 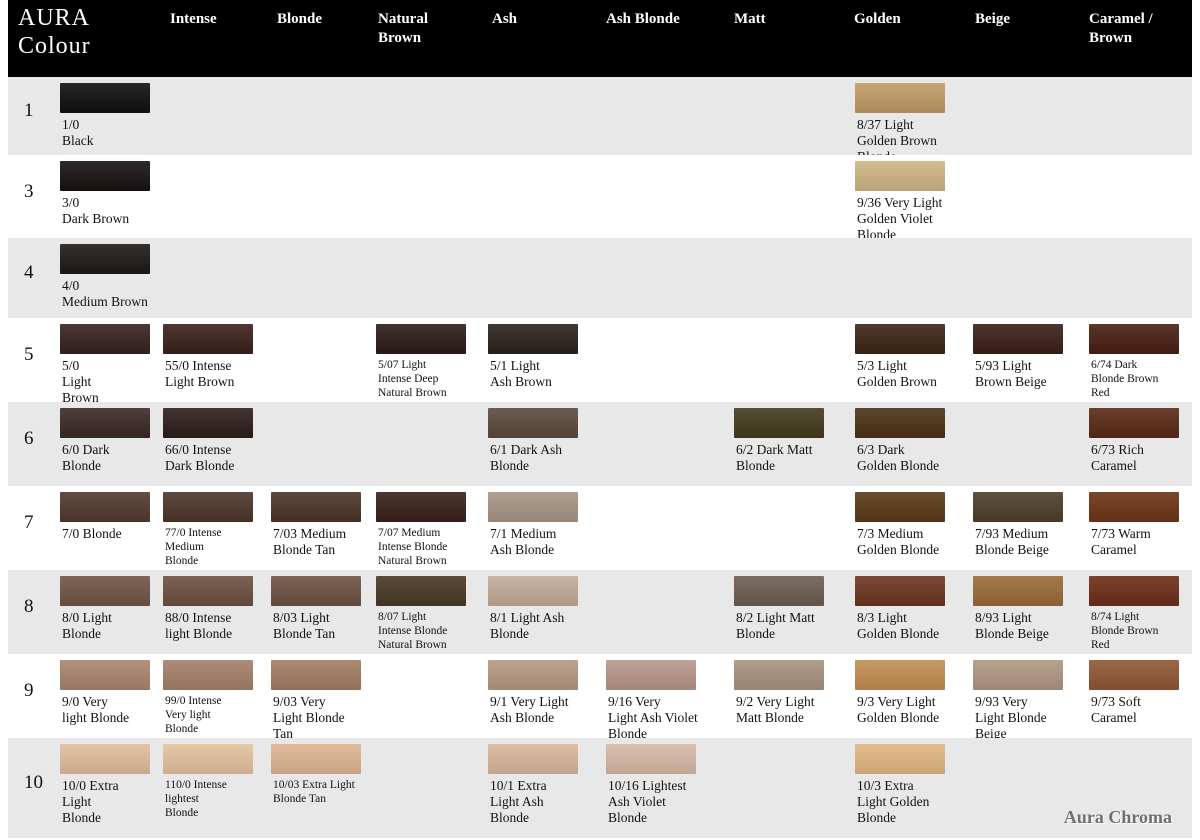 I want to click on shade-row: 11/0 Black8/37 Light Golden Brown Blonde, so click(x=600, y=120).